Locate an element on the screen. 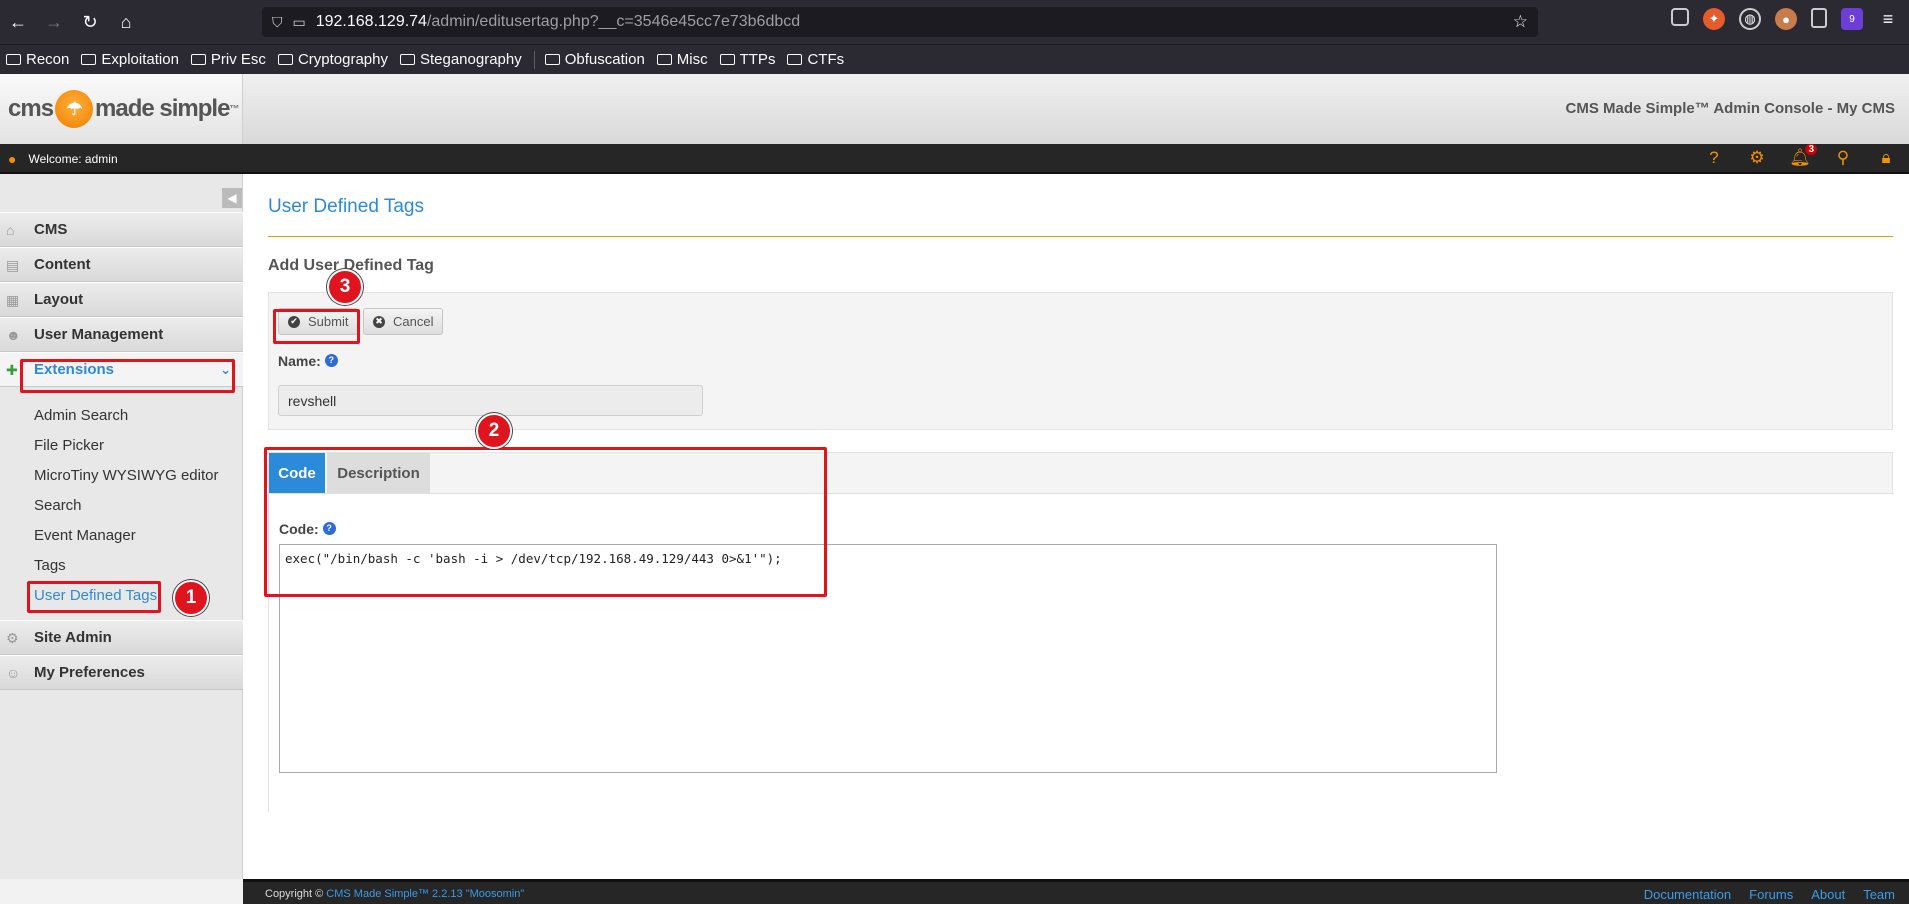 The height and width of the screenshot is (904, 1909). sidebar-section-site-admin: ⚙ Site Admin is located at coordinates (121, 637).